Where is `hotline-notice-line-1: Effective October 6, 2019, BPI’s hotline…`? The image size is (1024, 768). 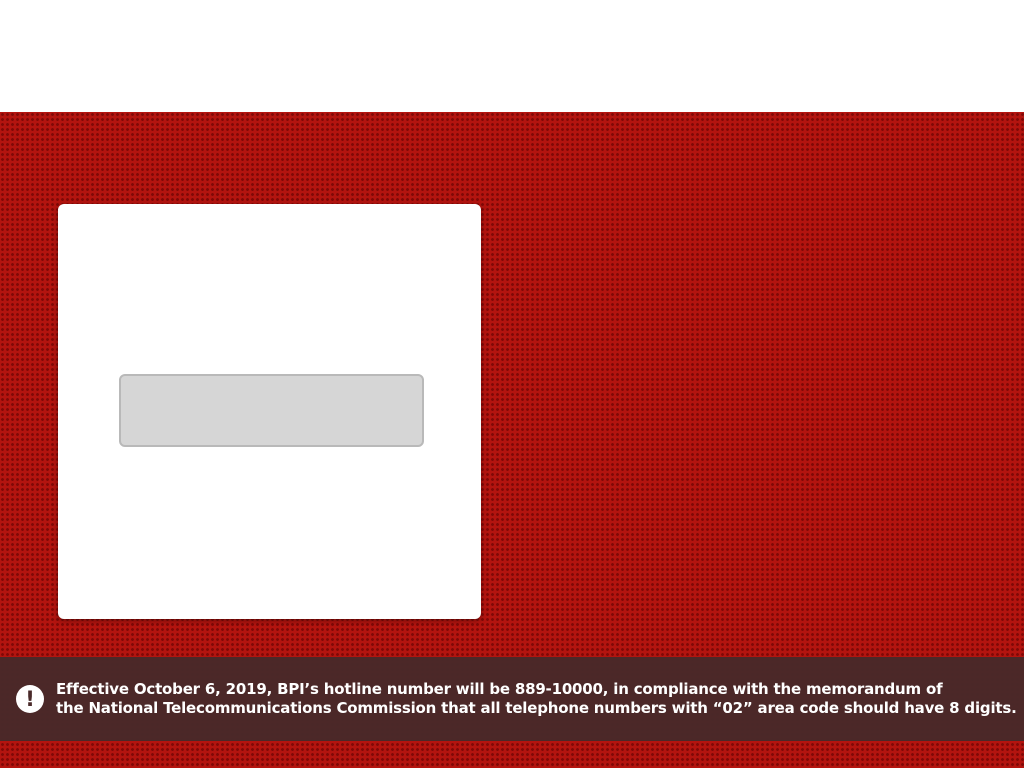 hotline-notice-line-1: Effective October 6, 2019, BPI’s hotline… is located at coordinates (499, 689).